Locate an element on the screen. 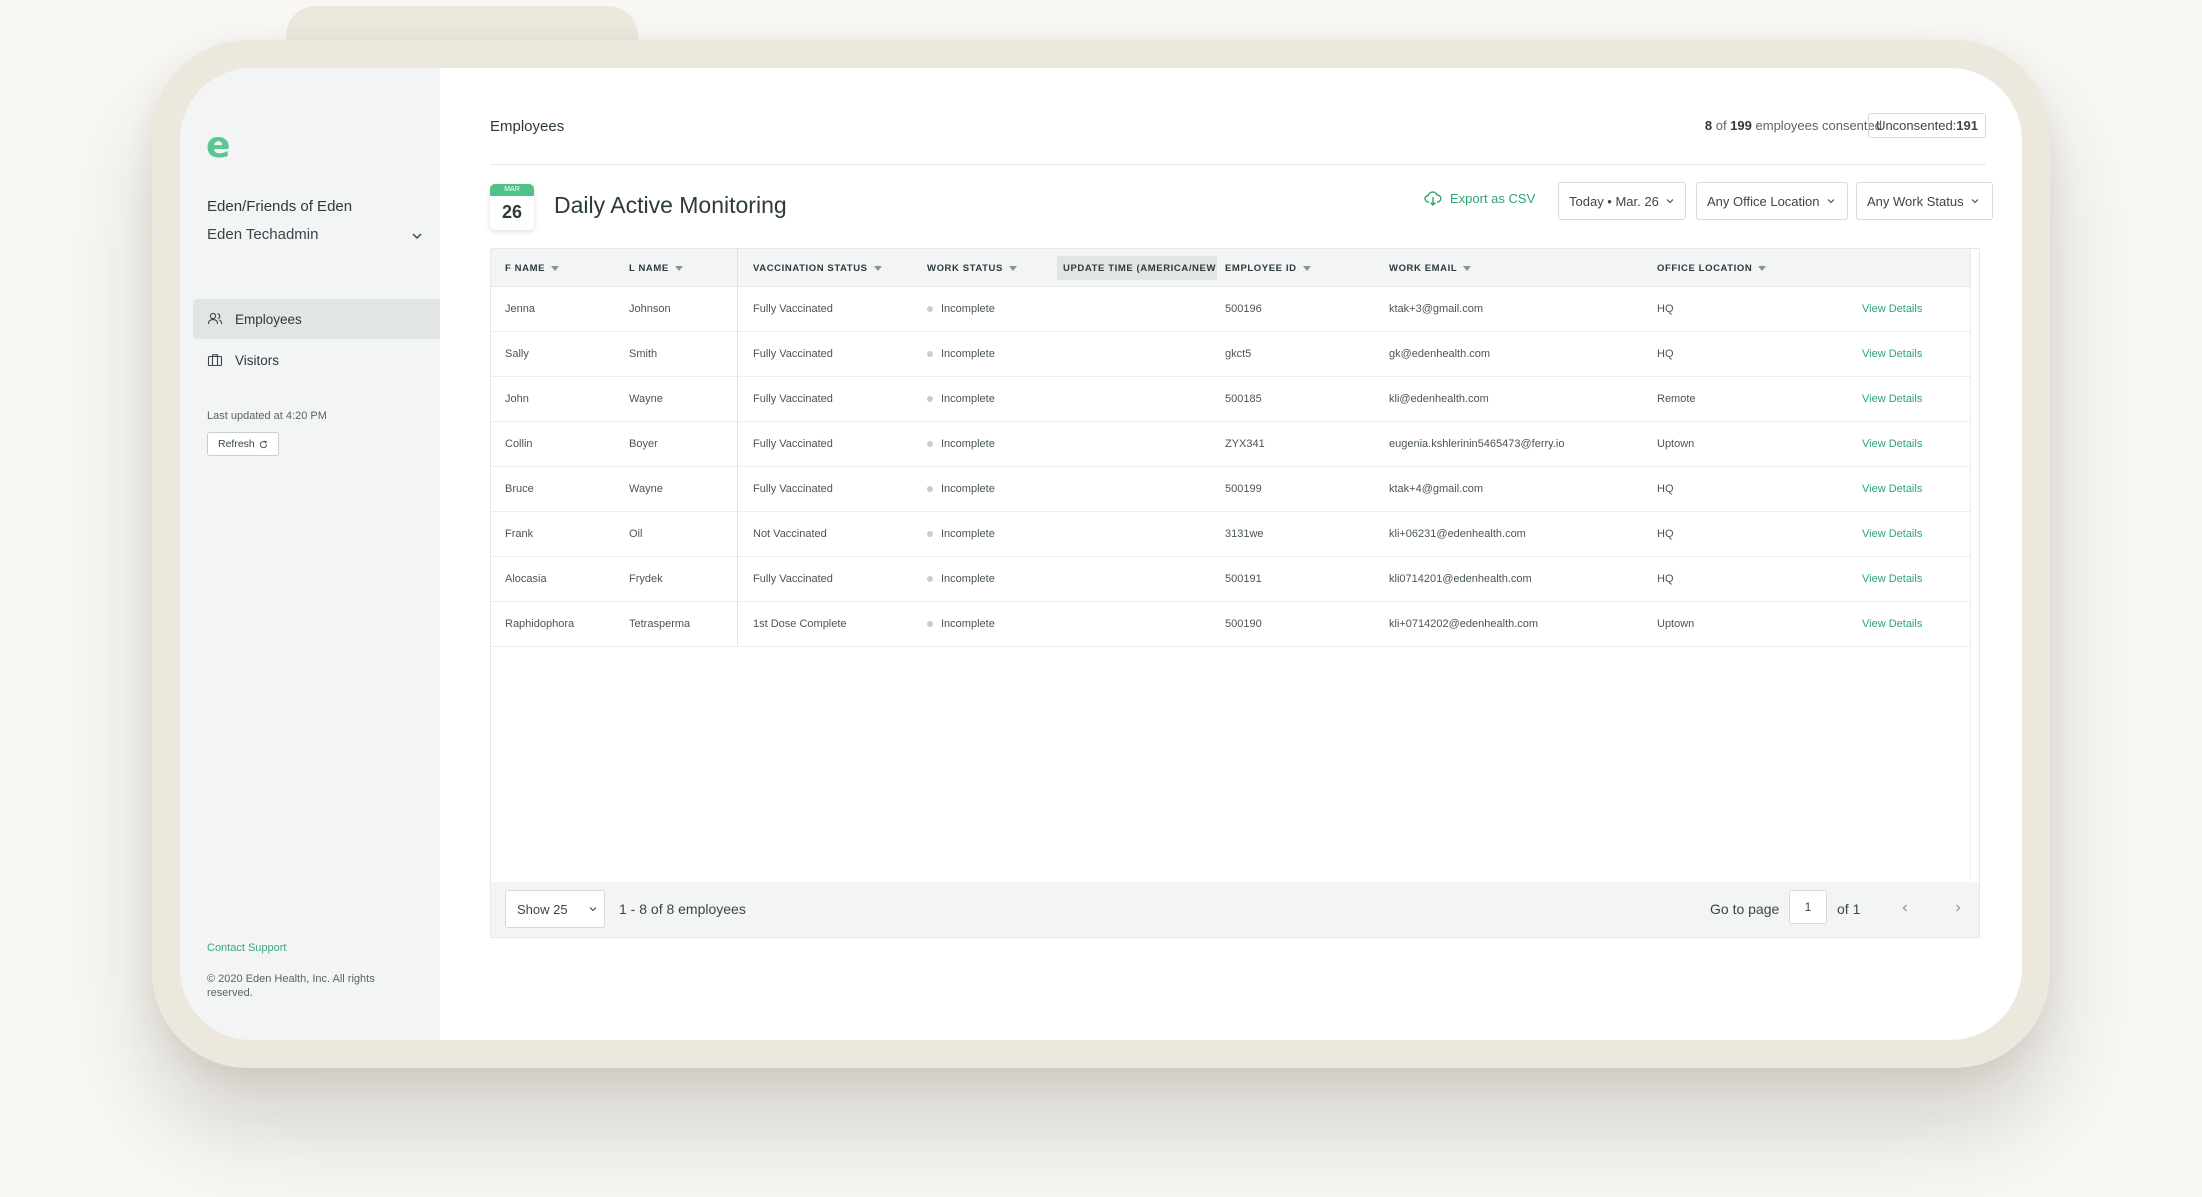  cell-office-location: Uptown is located at coordinates (1675, 444).